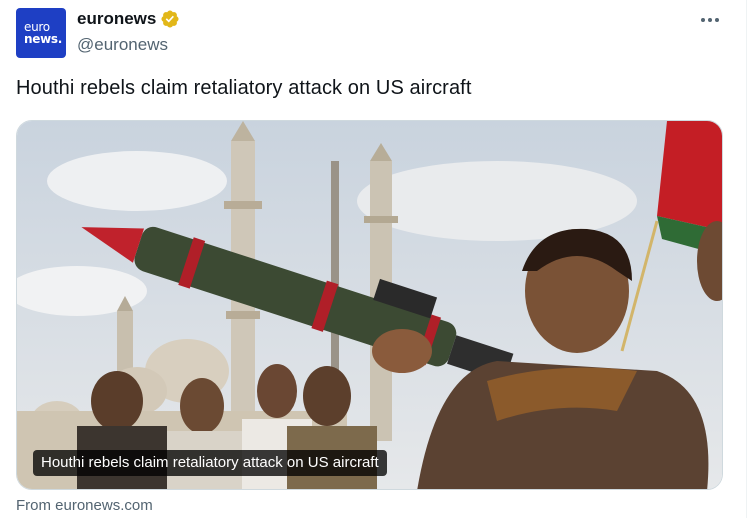 The width and height of the screenshot is (747, 518). I want to click on display-name: euronews, so click(116, 19).